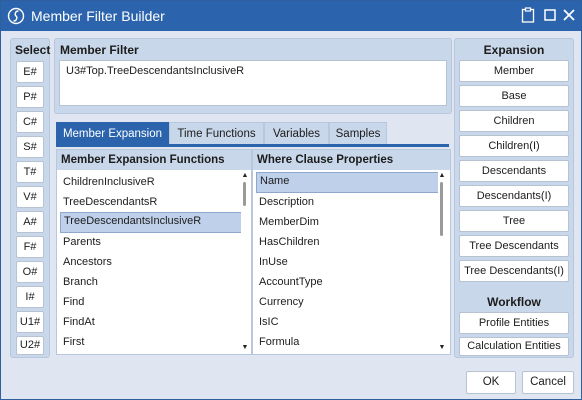 The image size is (582, 400). Describe the element at coordinates (514, 346) in the screenshot. I see `calculation-entities-button: Calculation Entities` at that location.